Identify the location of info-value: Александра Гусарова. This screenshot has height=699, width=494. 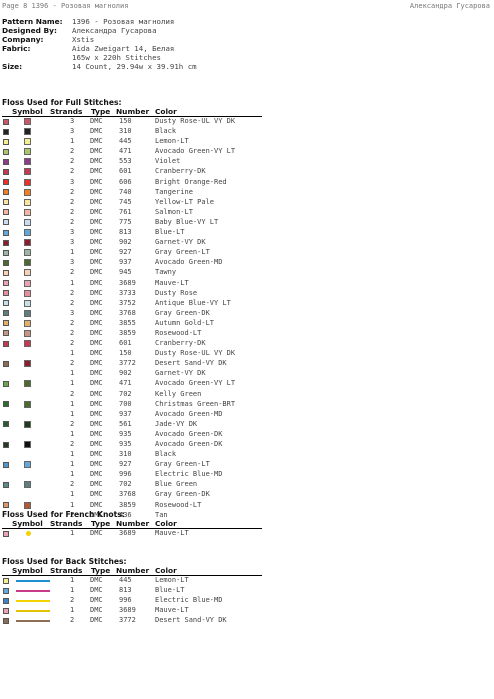
(114, 30).